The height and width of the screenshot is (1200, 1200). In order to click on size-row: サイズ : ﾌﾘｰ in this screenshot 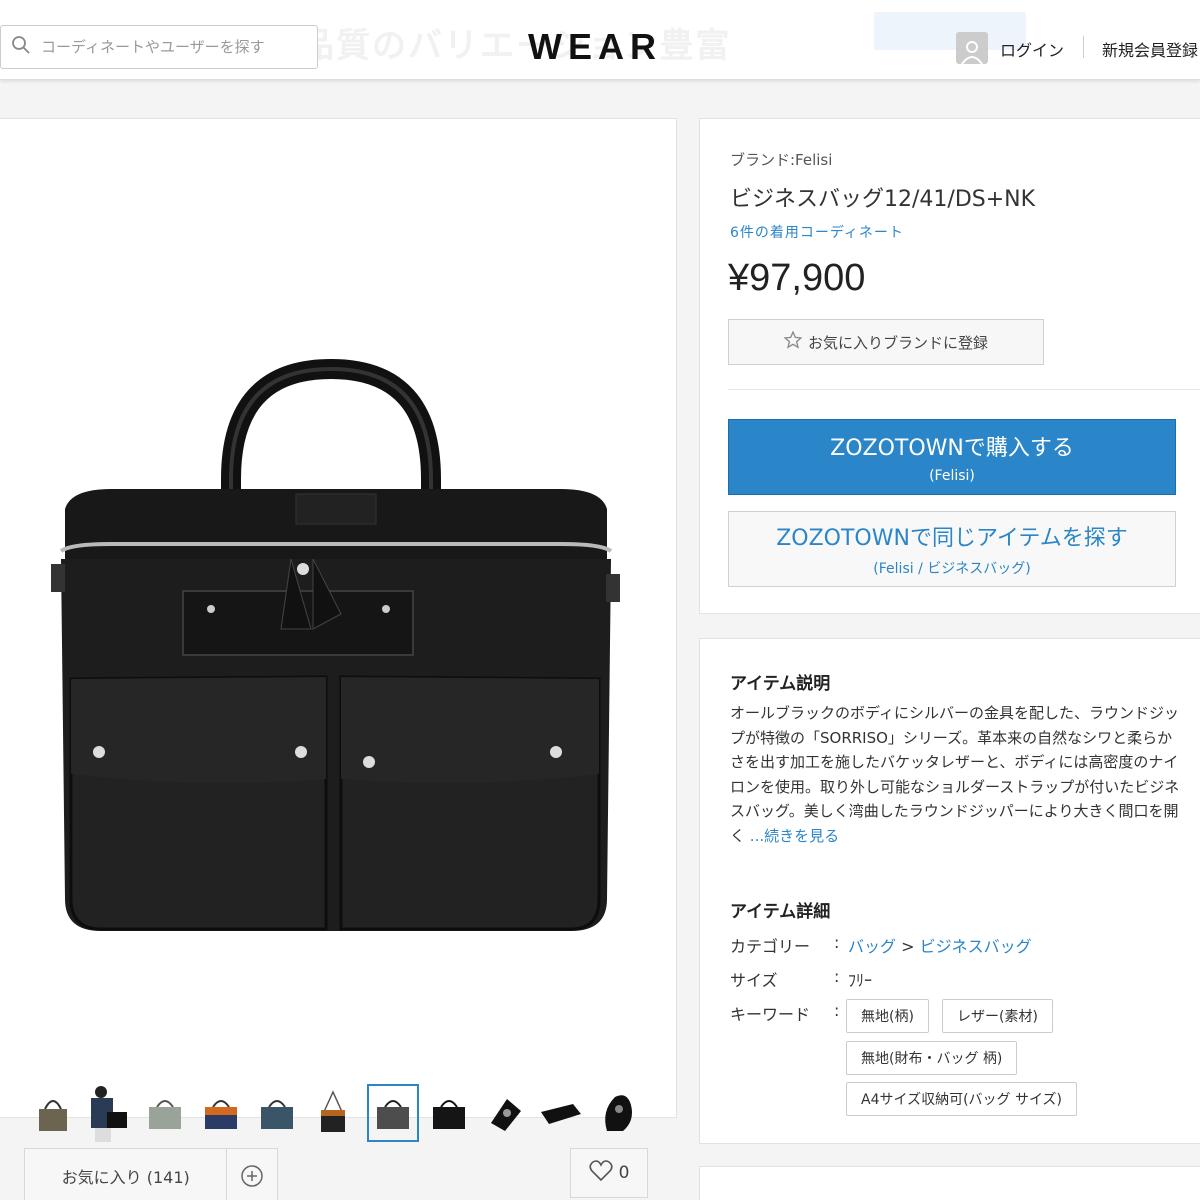, I will do `click(801, 979)`.